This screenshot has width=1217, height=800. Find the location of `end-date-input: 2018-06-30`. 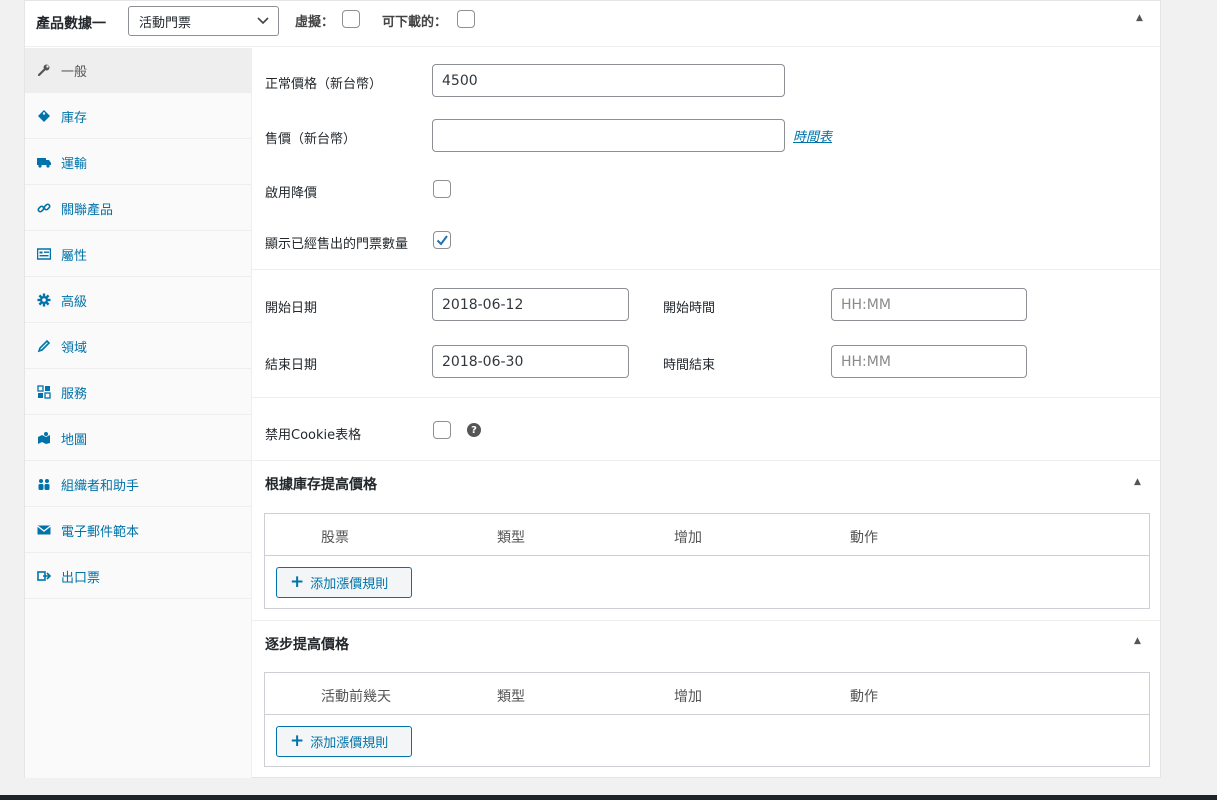

end-date-input: 2018-06-30 is located at coordinates (530, 361).